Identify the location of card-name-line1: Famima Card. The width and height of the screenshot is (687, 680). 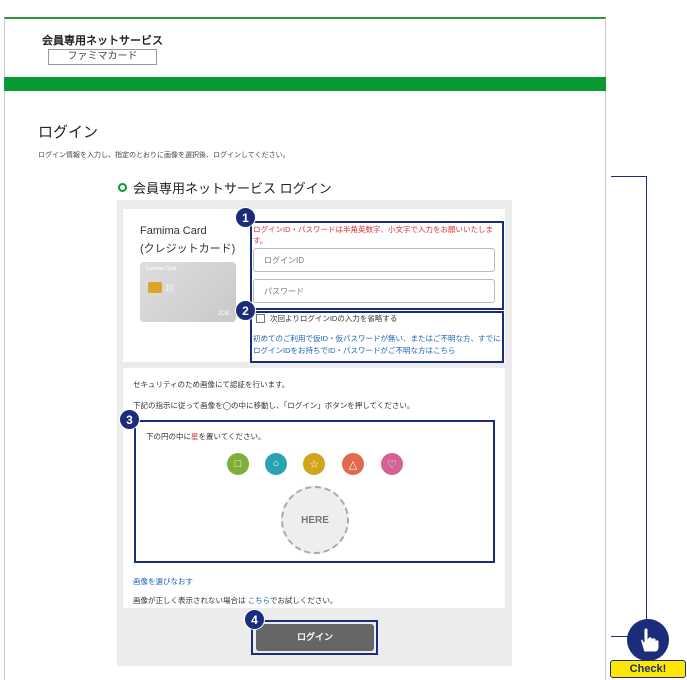
(173, 231).